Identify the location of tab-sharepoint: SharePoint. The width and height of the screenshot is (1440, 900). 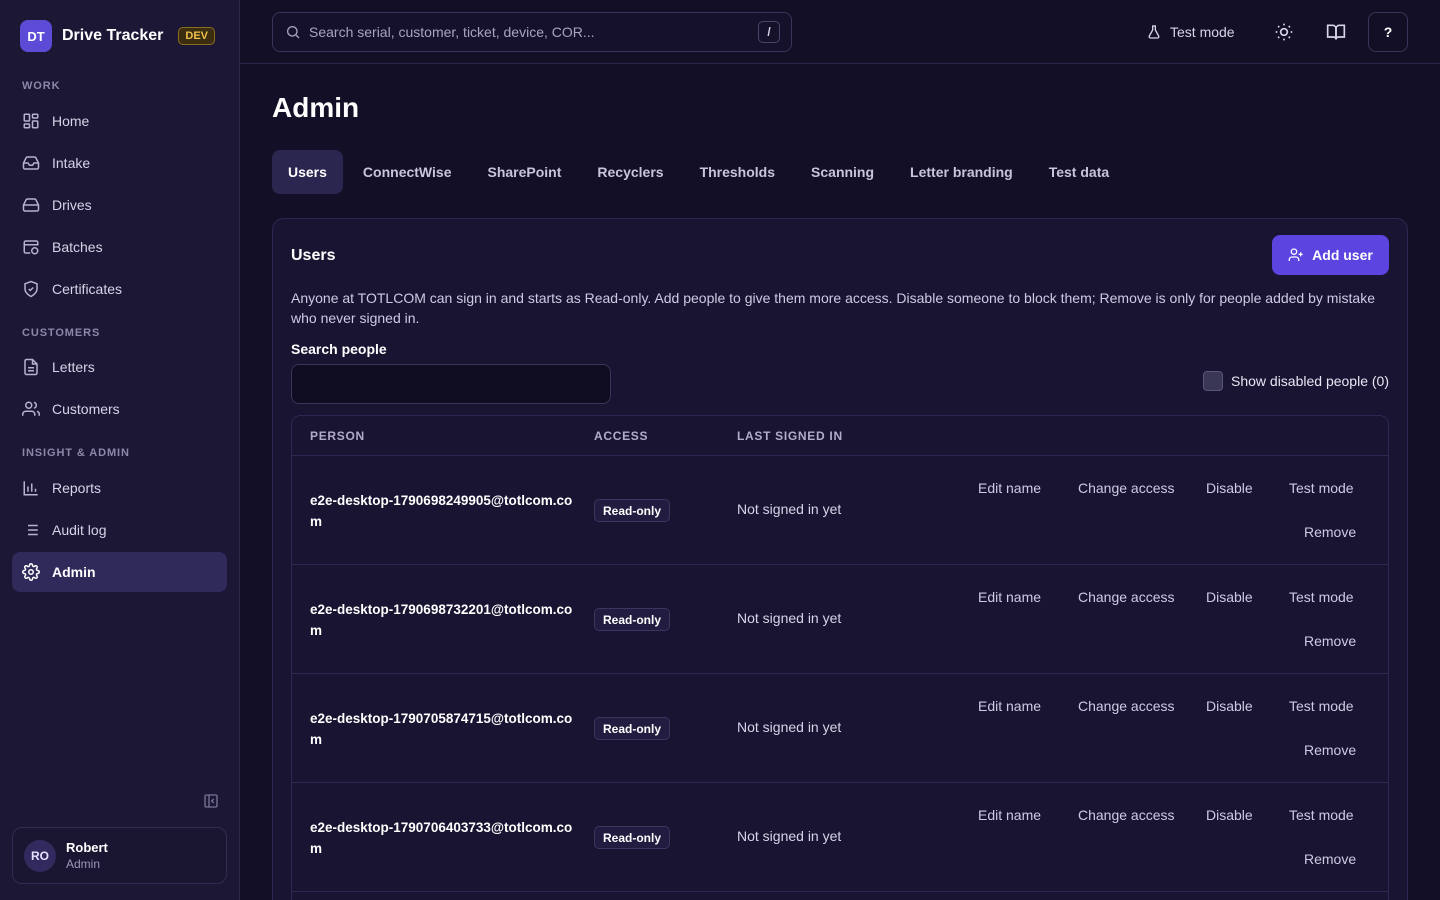
(524, 172).